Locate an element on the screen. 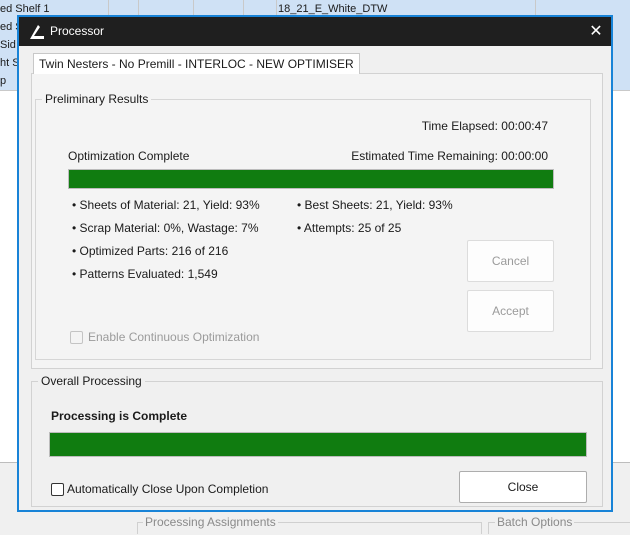 This screenshot has height=535, width=630. batch-options-label: Batch Options is located at coordinates (535, 522).